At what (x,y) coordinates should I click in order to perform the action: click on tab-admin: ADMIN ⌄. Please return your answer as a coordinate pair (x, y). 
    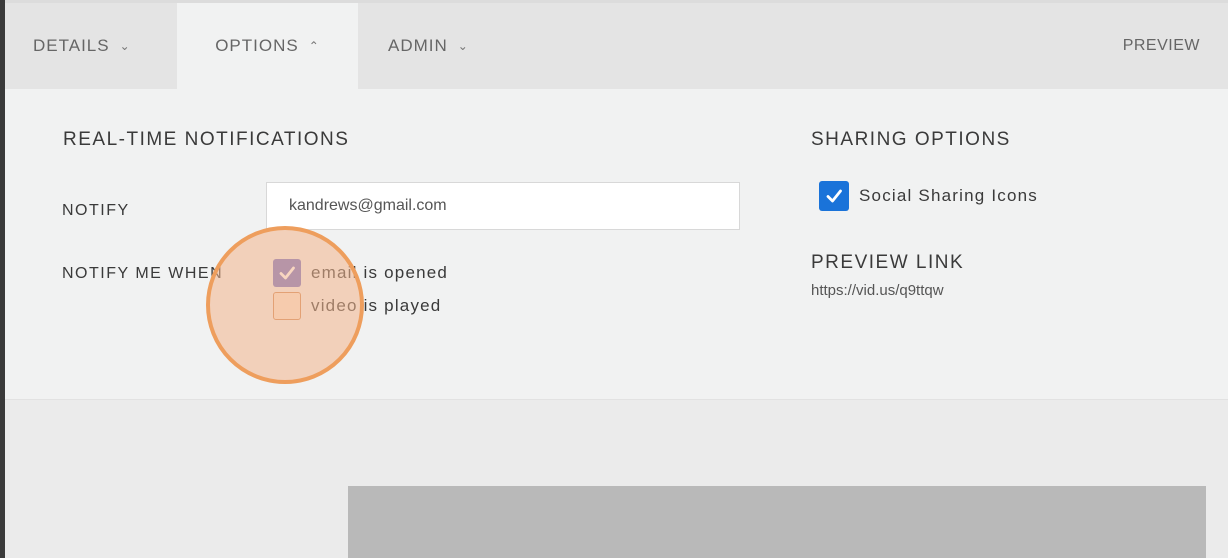
    Looking at the image, I should click on (438, 46).